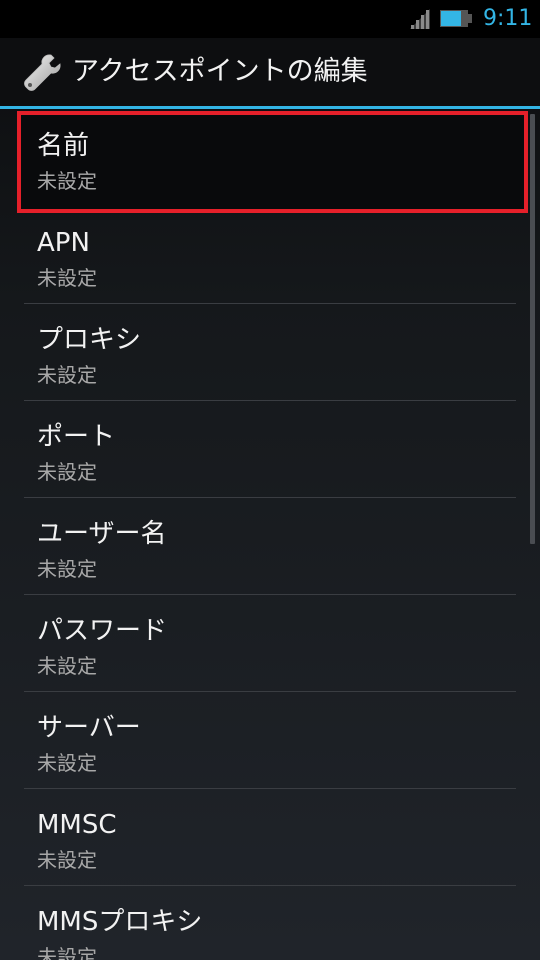 This screenshot has width=540, height=960. What do you see at coordinates (270, 258) in the screenshot?
I see `pref-item-apn: APN 未設定` at bounding box center [270, 258].